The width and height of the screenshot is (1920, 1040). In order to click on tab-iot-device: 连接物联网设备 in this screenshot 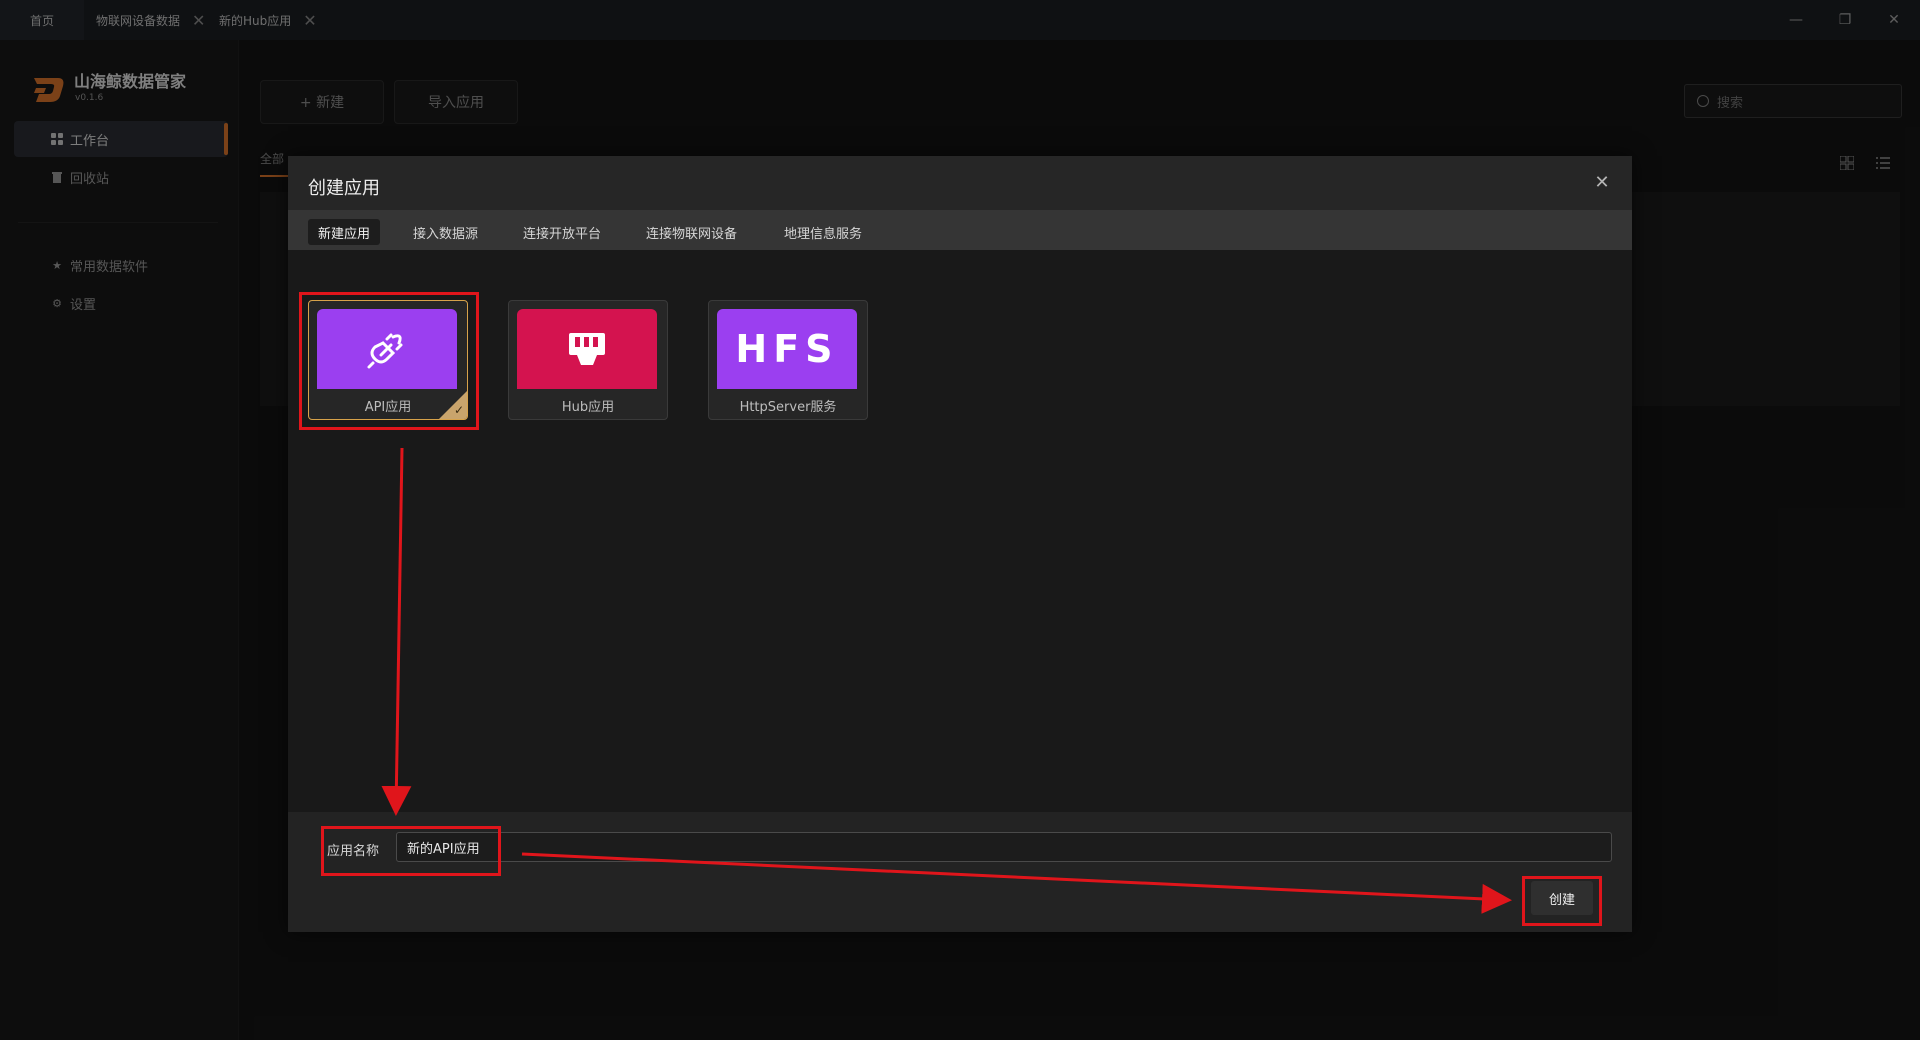, I will do `click(691, 232)`.